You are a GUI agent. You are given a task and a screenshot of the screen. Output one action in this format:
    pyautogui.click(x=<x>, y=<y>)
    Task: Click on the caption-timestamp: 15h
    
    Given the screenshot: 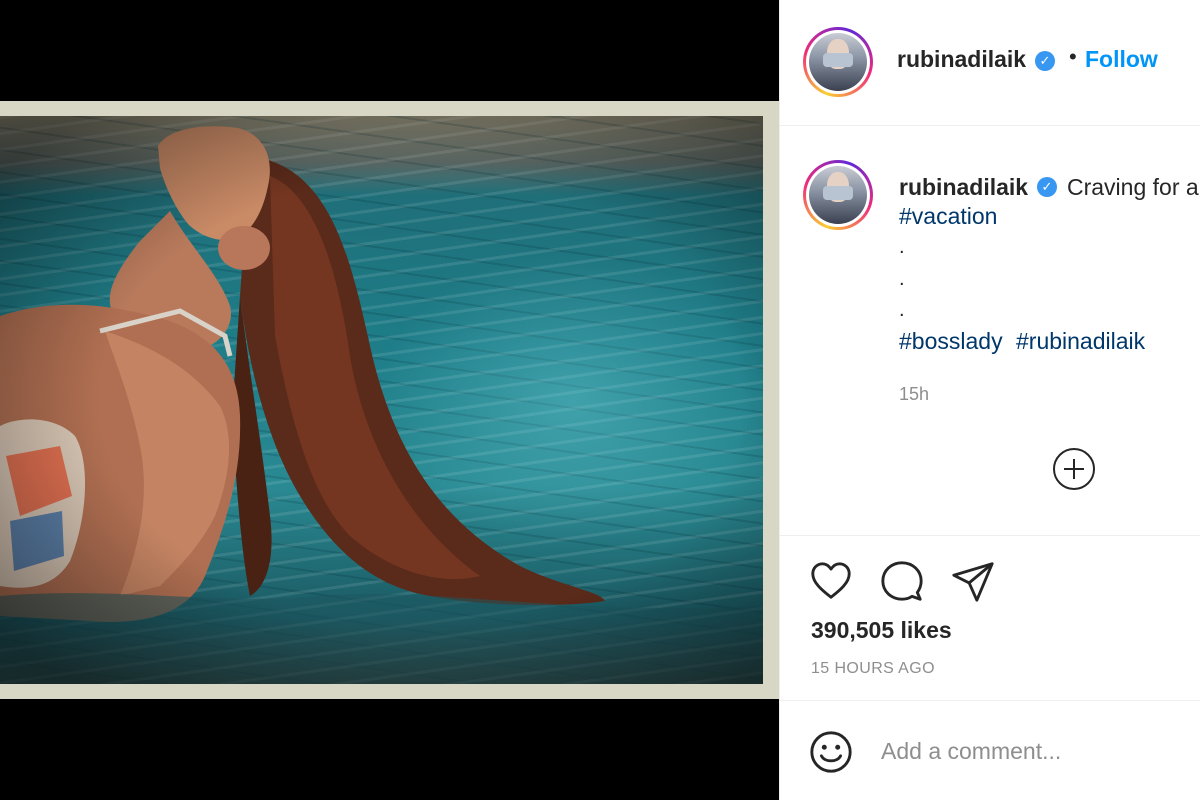 What is the action you would take?
    pyautogui.click(x=914, y=394)
    